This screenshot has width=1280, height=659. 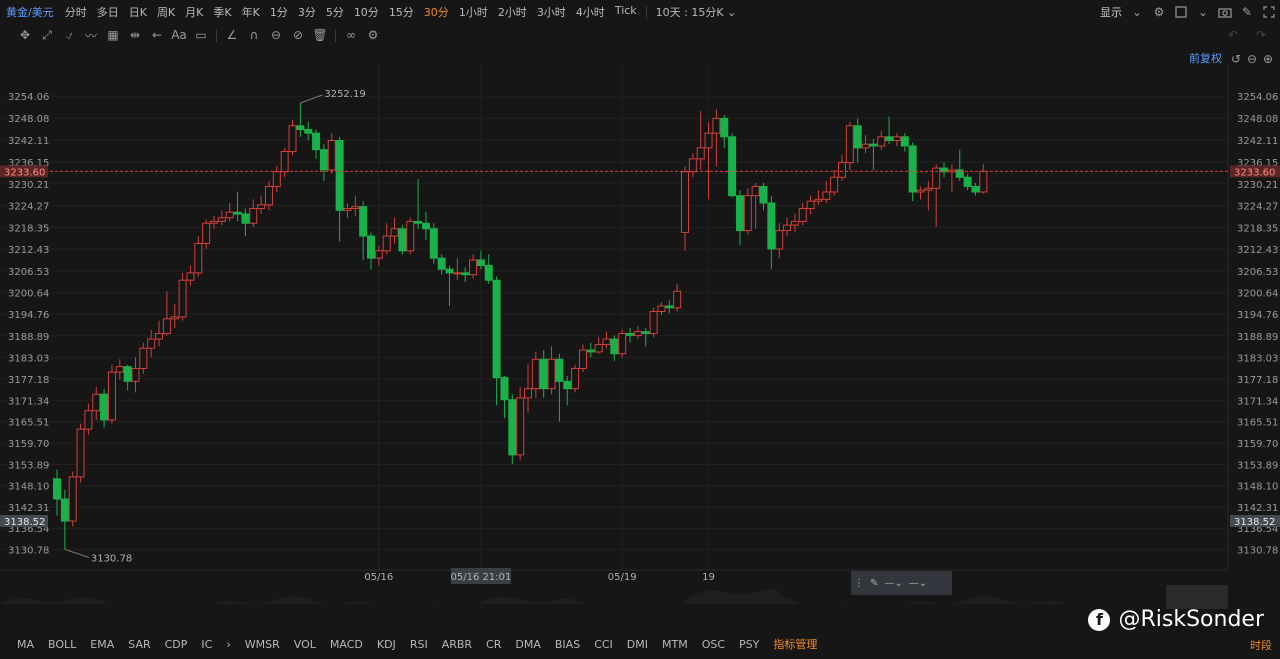 What do you see at coordinates (893, 583) in the screenshot?
I see `line-style-icon: —⌄` at bounding box center [893, 583].